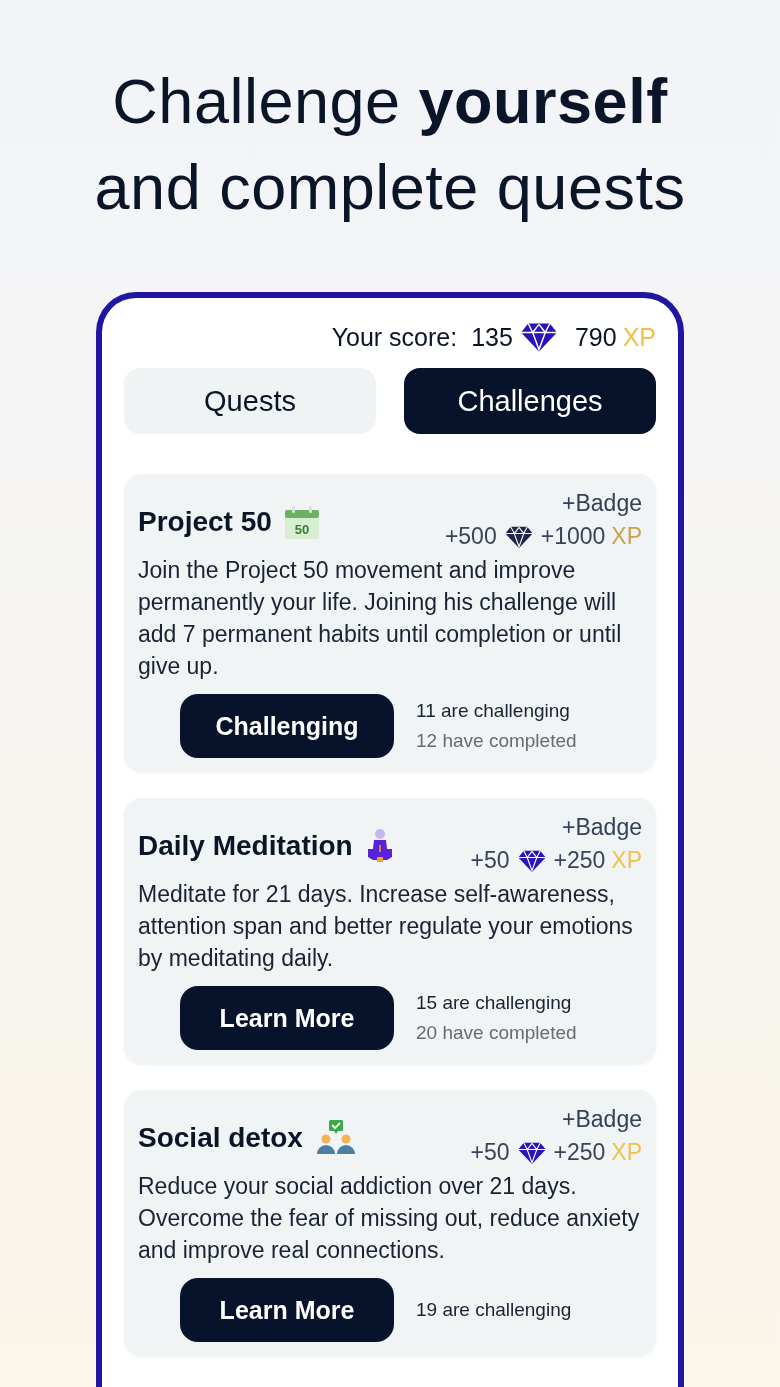 Image resolution: width=780 pixels, height=1387 pixels. What do you see at coordinates (386, 926) in the screenshot?
I see `challenge-description: Meditate for 21 days. Increase self-awareness, attention span and better regulate your emotions by meditating daily.` at bounding box center [386, 926].